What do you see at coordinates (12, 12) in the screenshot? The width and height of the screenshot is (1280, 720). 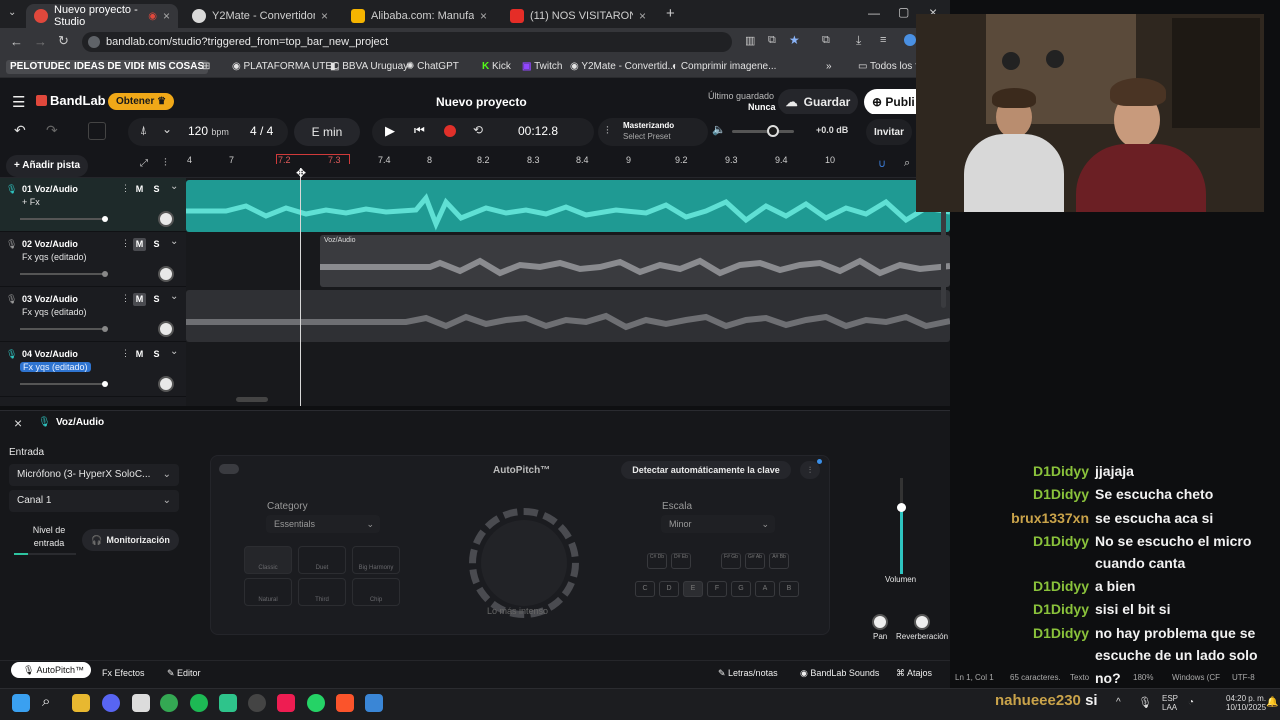 I see `tab-search-icon: ⌄` at bounding box center [12, 12].